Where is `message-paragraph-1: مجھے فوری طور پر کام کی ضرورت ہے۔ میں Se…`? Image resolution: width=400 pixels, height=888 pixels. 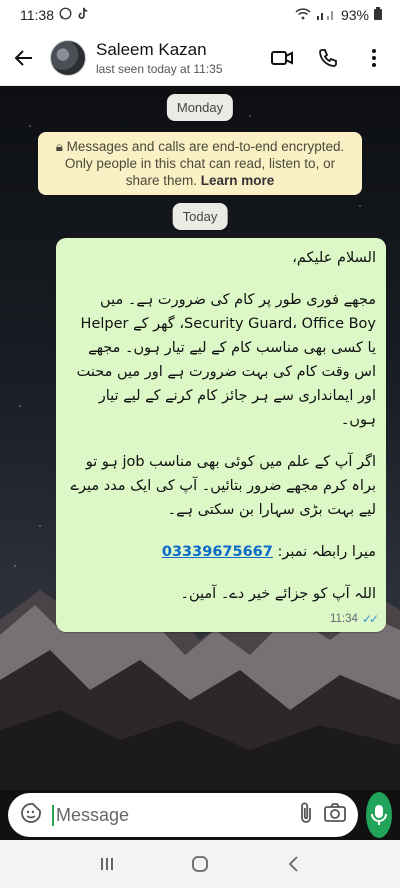 message-paragraph-1: مجھے فوری طور پر کام کی ضرورت ہے۔ میں Se… is located at coordinates (226, 360).